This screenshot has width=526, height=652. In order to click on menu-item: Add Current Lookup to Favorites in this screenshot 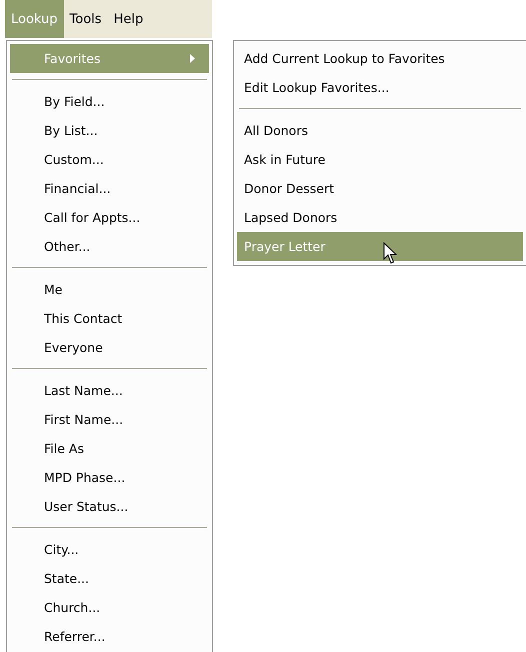, I will do `click(380, 58)`.